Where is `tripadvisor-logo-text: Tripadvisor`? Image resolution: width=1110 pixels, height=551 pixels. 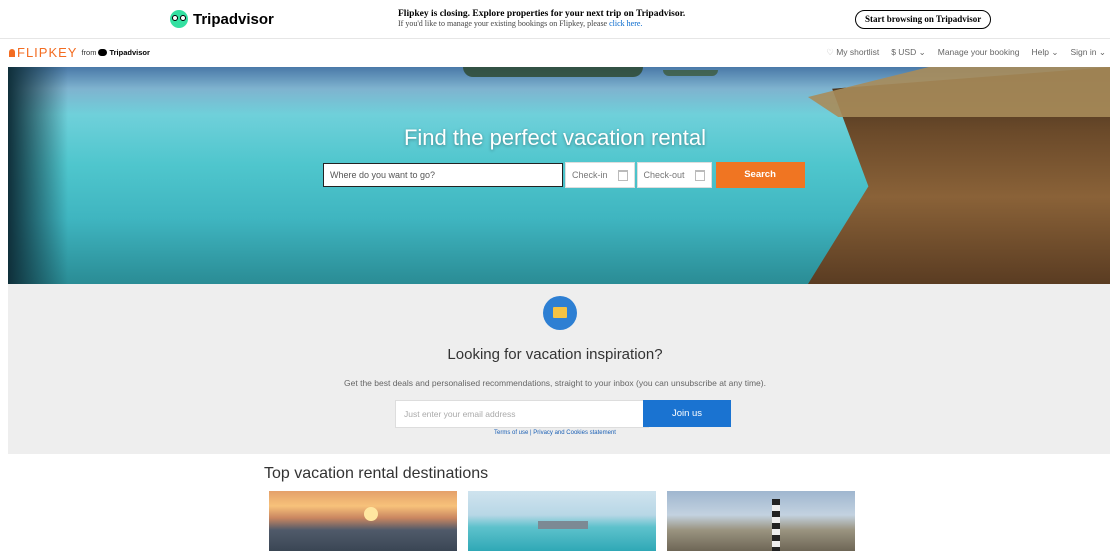
tripadvisor-logo-text: Tripadvisor is located at coordinates (233, 19).